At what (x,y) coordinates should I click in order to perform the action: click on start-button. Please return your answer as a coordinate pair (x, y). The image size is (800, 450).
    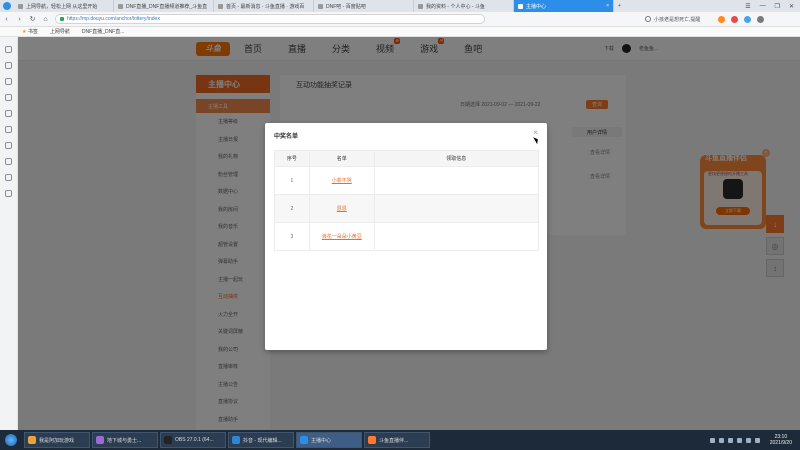
    Looking at the image, I should click on (11, 440).